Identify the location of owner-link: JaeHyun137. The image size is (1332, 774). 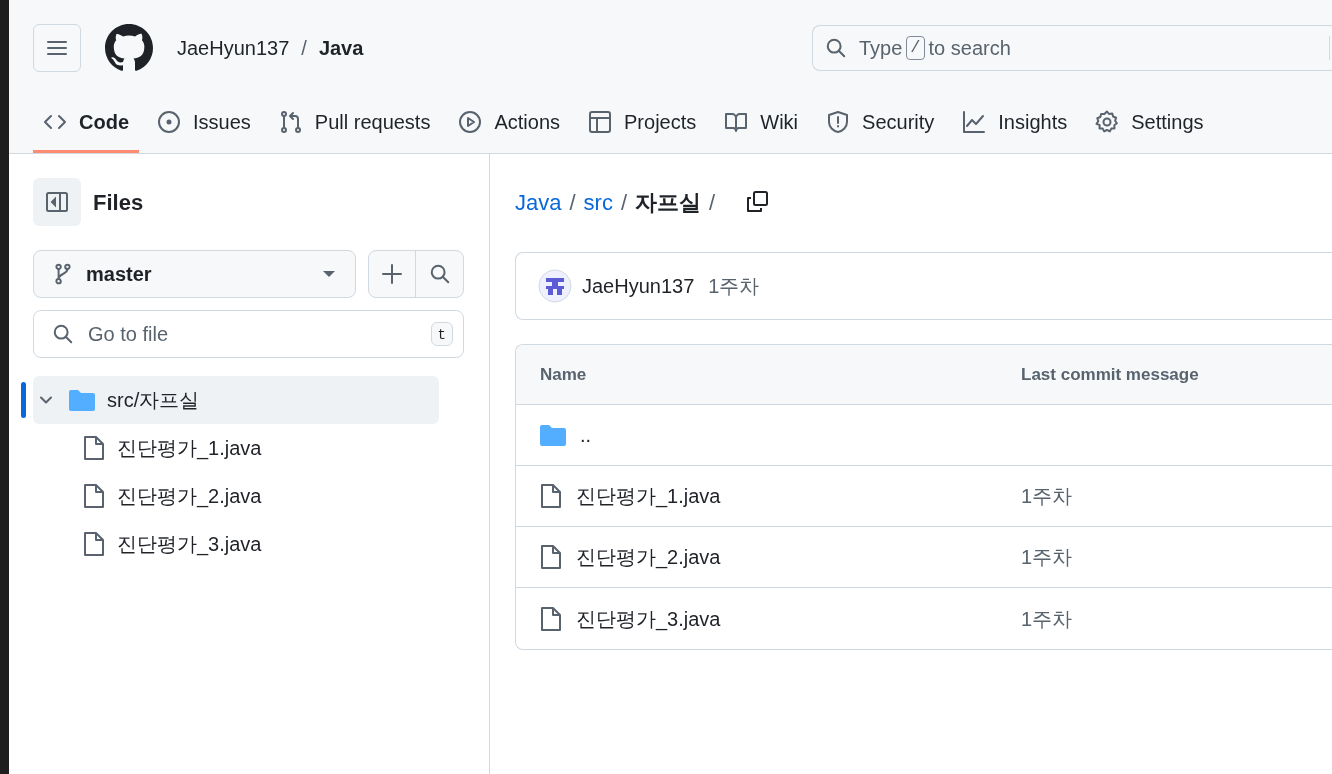
(233, 48).